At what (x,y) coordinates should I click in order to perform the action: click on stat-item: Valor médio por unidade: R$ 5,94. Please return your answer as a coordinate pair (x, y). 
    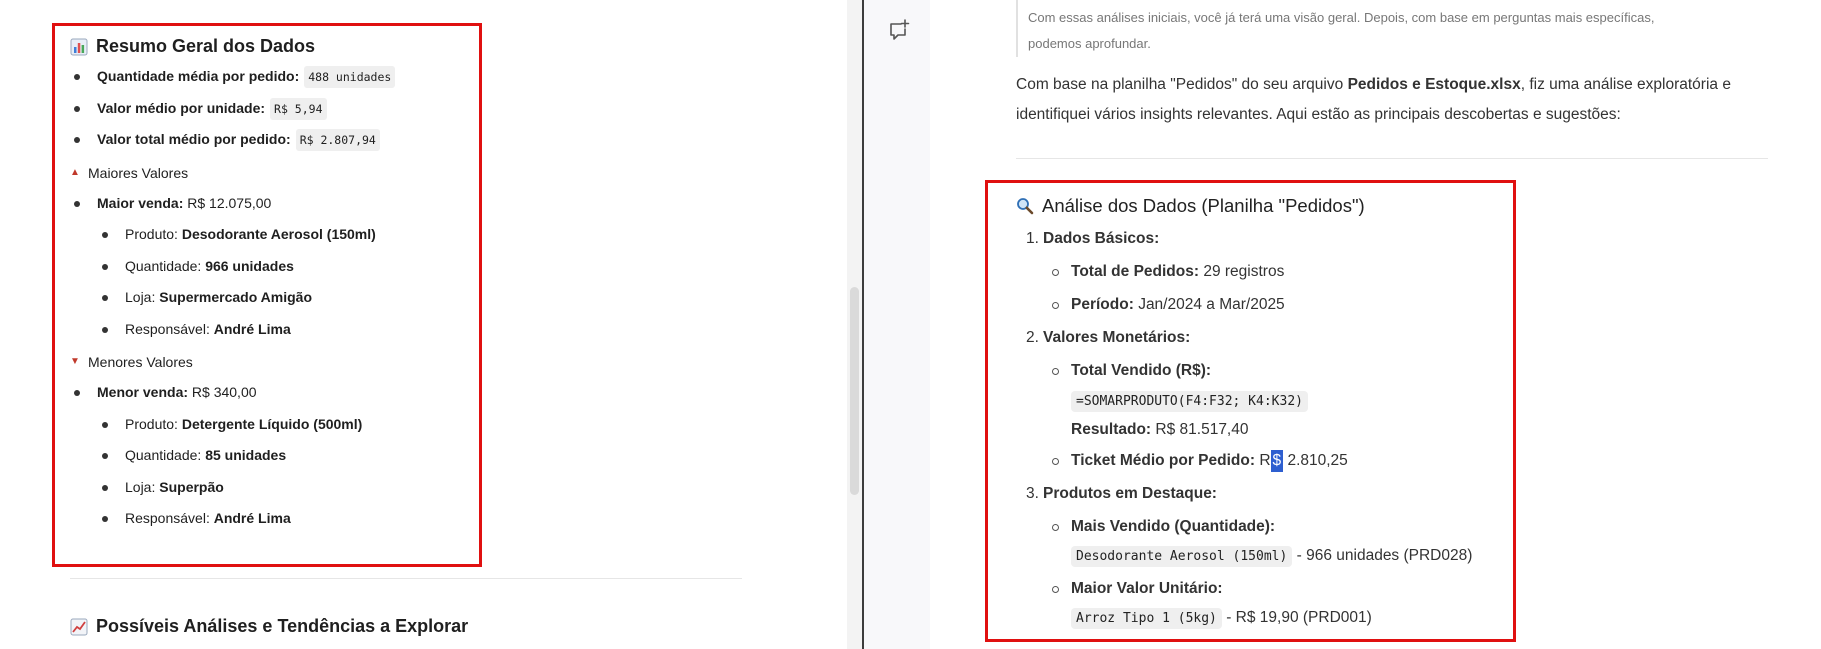
    Looking at the image, I should click on (270, 113).